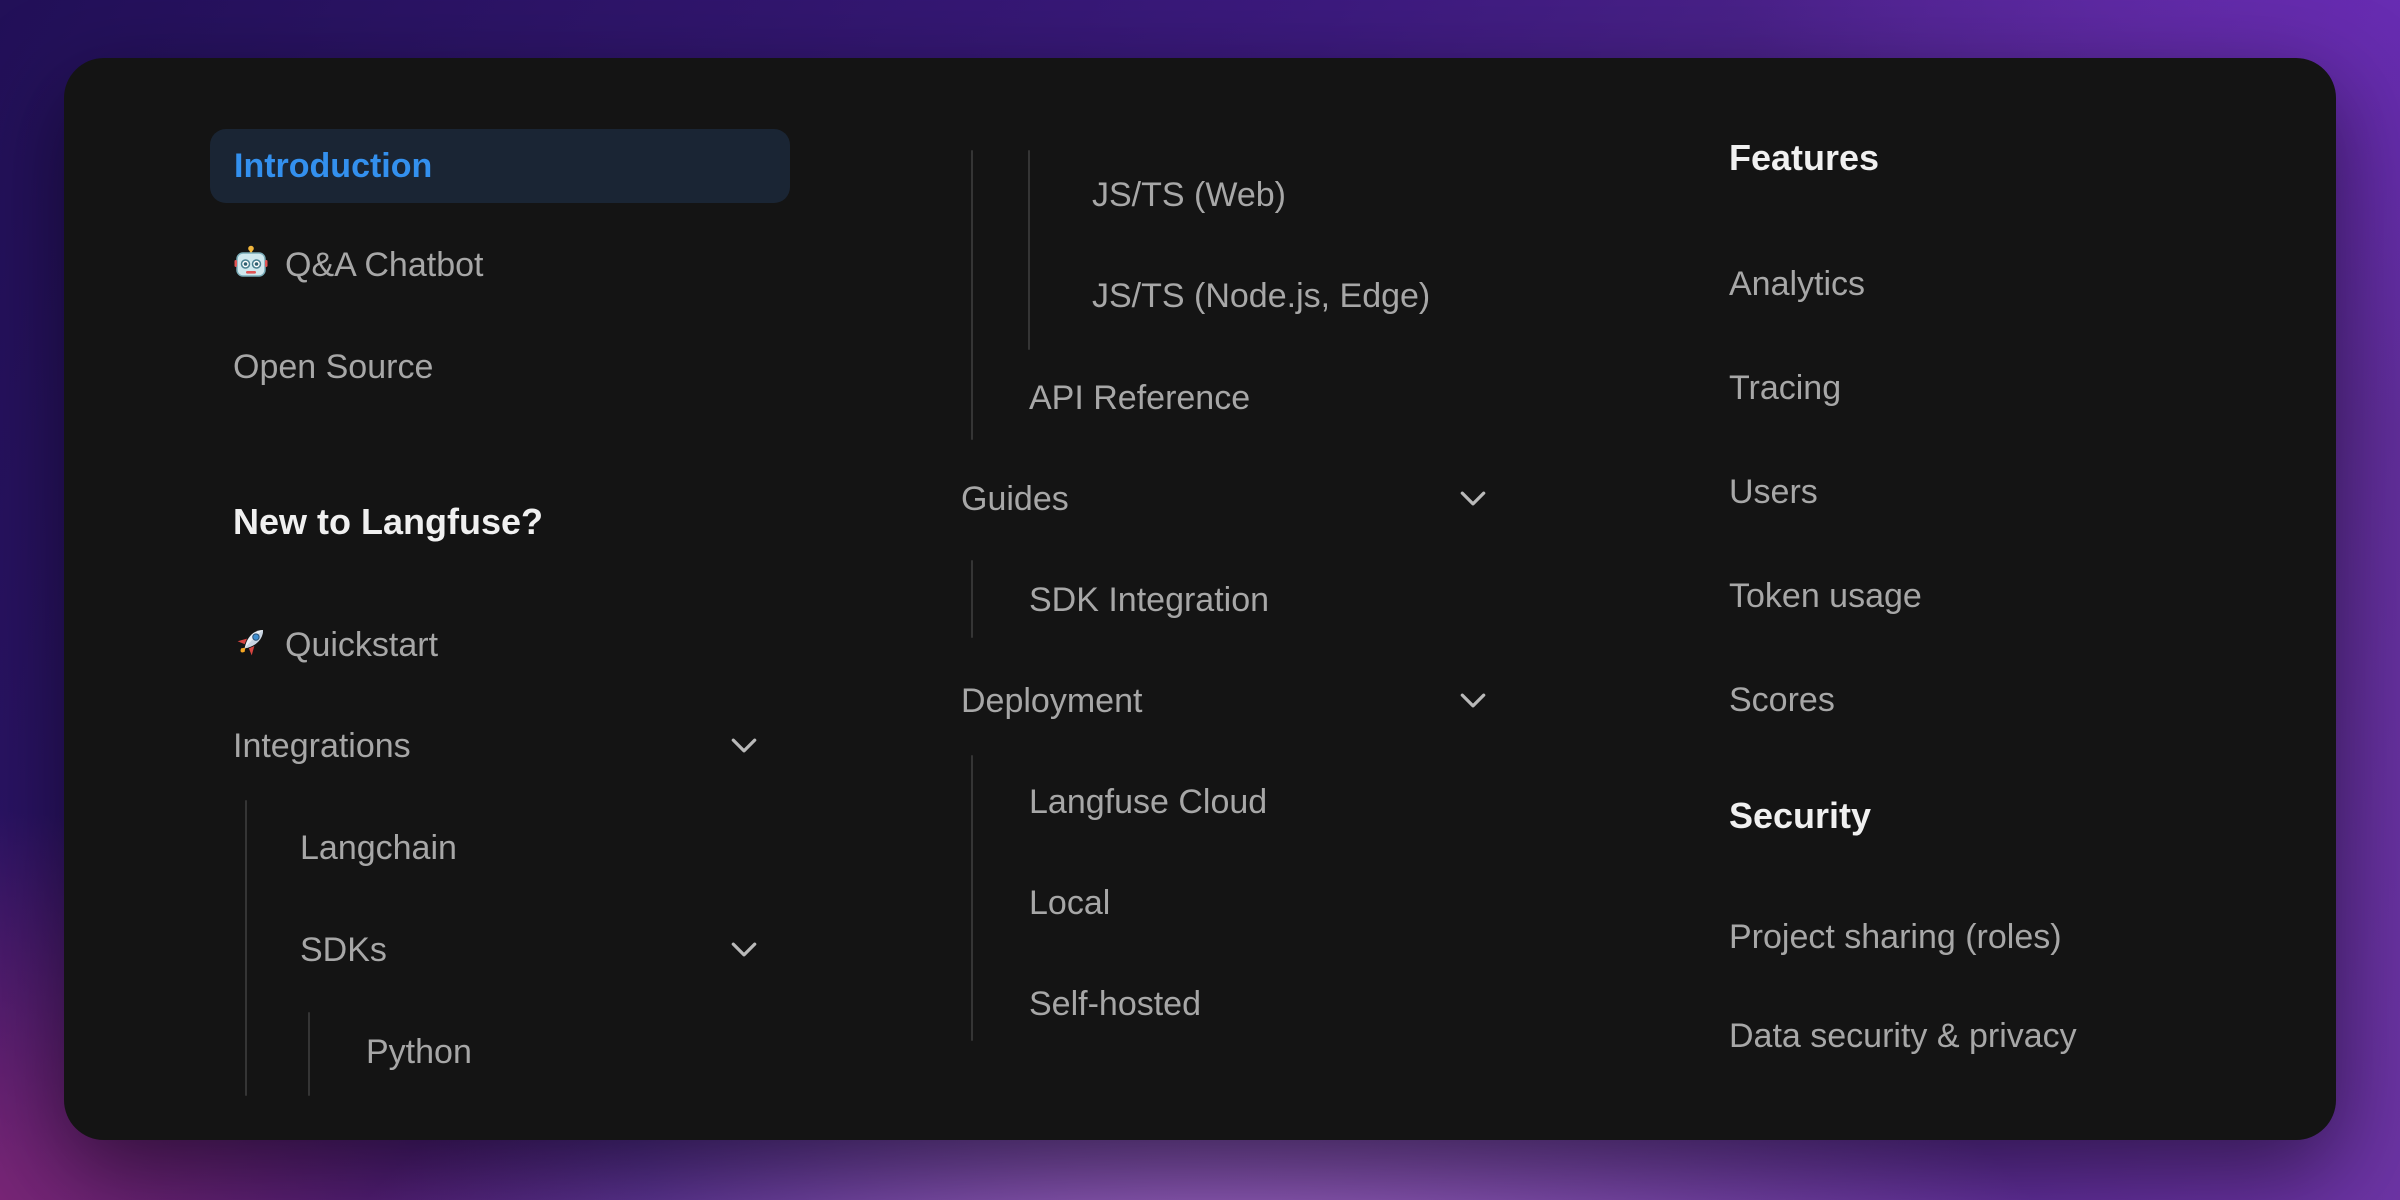 The height and width of the screenshot is (1200, 2400). What do you see at coordinates (1052, 700) in the screenshot?
I see `nav-item-label: Deployment` at bounding box center [1052, 700].